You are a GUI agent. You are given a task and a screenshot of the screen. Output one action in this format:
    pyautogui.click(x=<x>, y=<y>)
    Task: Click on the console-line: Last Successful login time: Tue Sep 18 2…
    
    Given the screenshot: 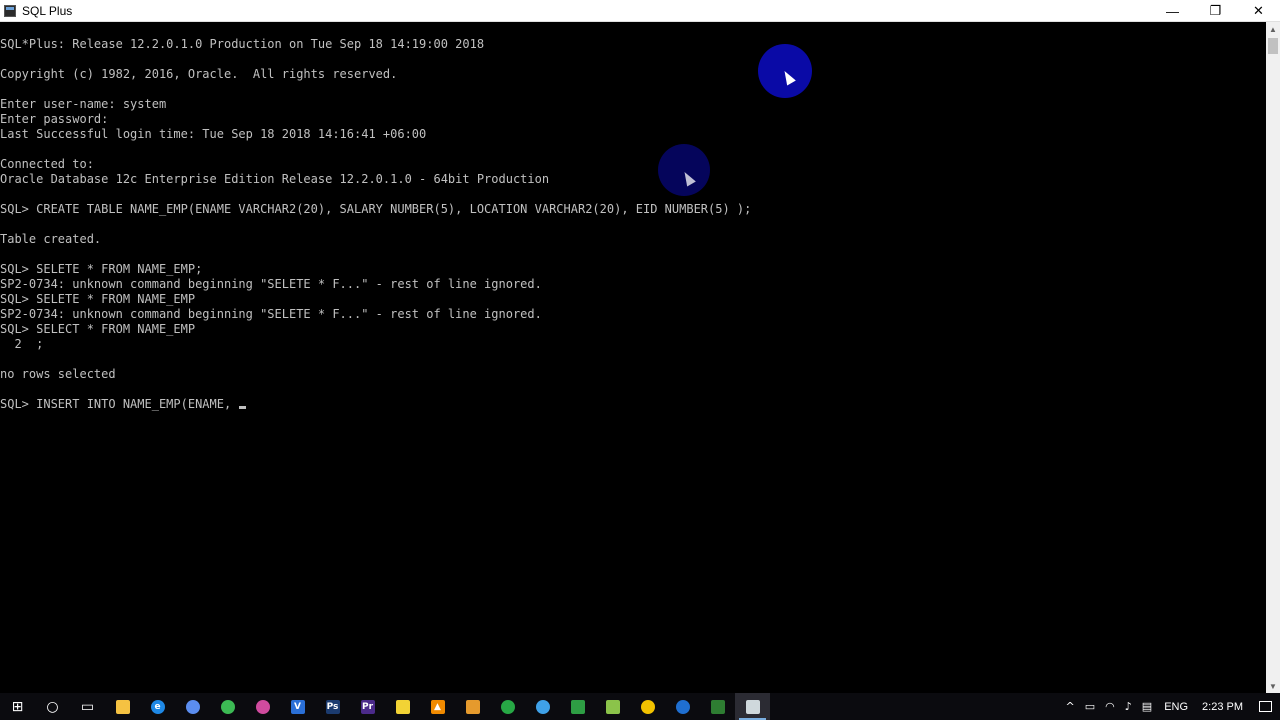 What is the action you would take?
    pyautogui.click(x=213, y=134)
    